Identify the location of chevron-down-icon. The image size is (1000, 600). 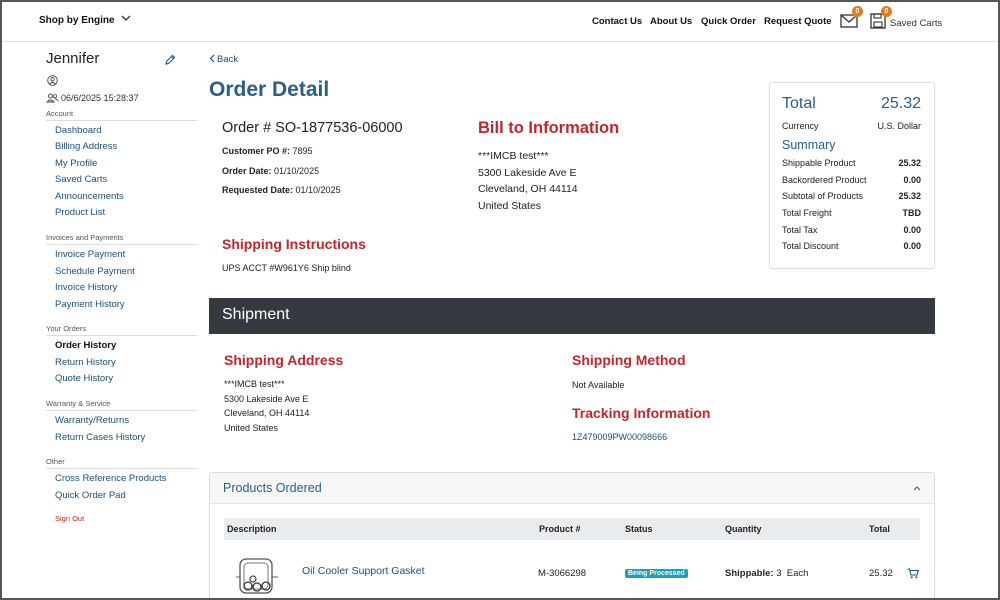
(126, 18).